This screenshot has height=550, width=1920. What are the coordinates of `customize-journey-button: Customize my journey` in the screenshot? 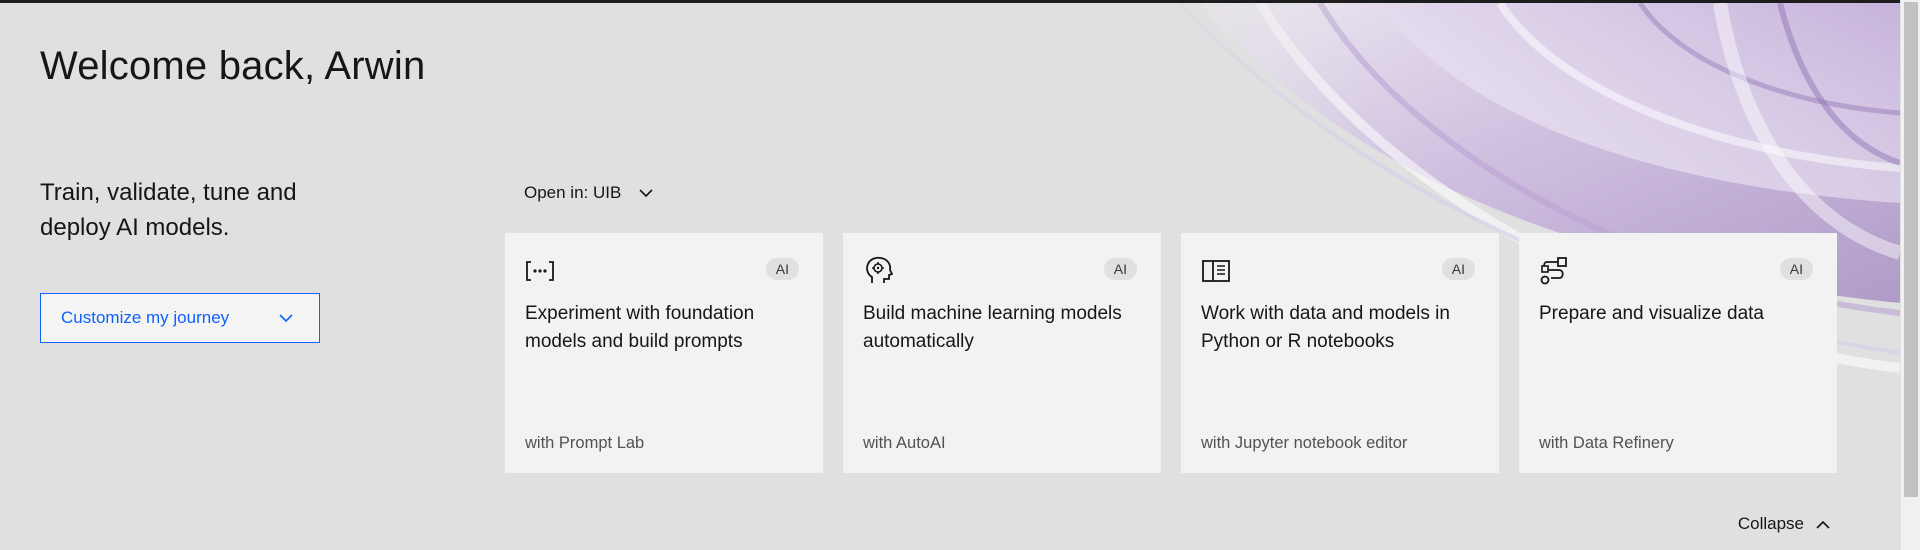 It's located at (180, 318).